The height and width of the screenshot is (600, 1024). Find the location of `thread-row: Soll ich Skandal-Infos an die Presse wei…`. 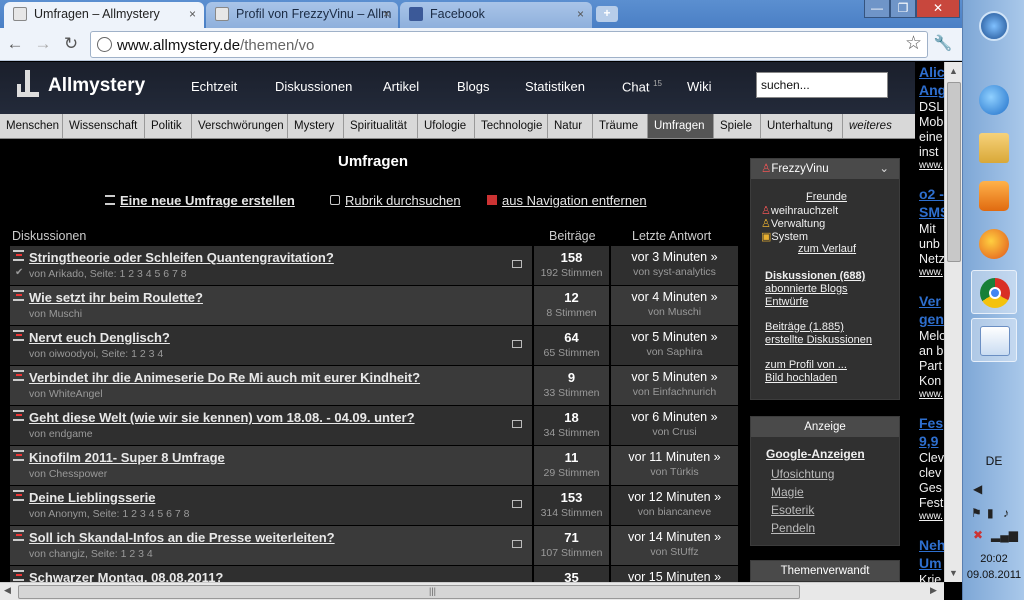

thread-row: Soll ich Skandal-Infos an die Presse wei… is located at coordinates (374, 546).